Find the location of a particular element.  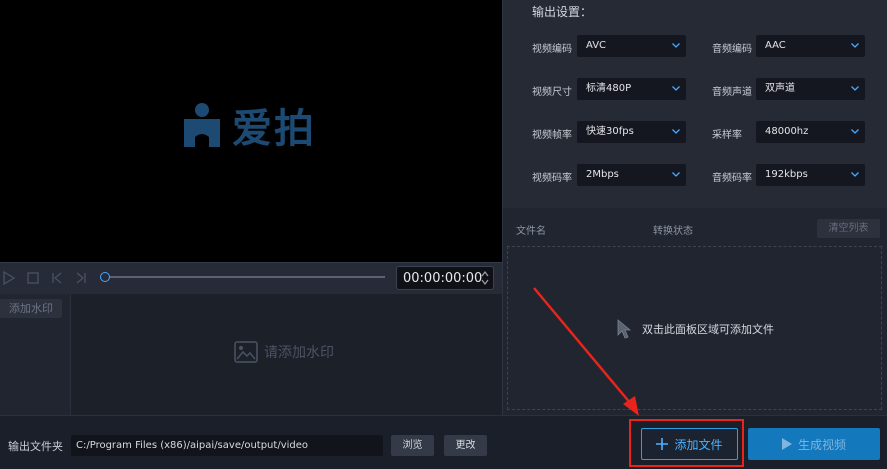

drop-hint: 双击此面板区域可添加文件 is located at coordinates (695, 329).